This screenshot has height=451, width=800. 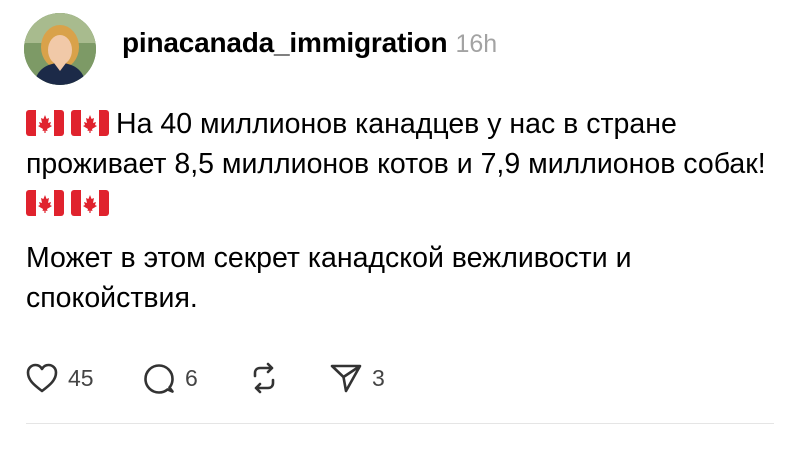 I want to click on comment-icon, so click(x=159, y=378).